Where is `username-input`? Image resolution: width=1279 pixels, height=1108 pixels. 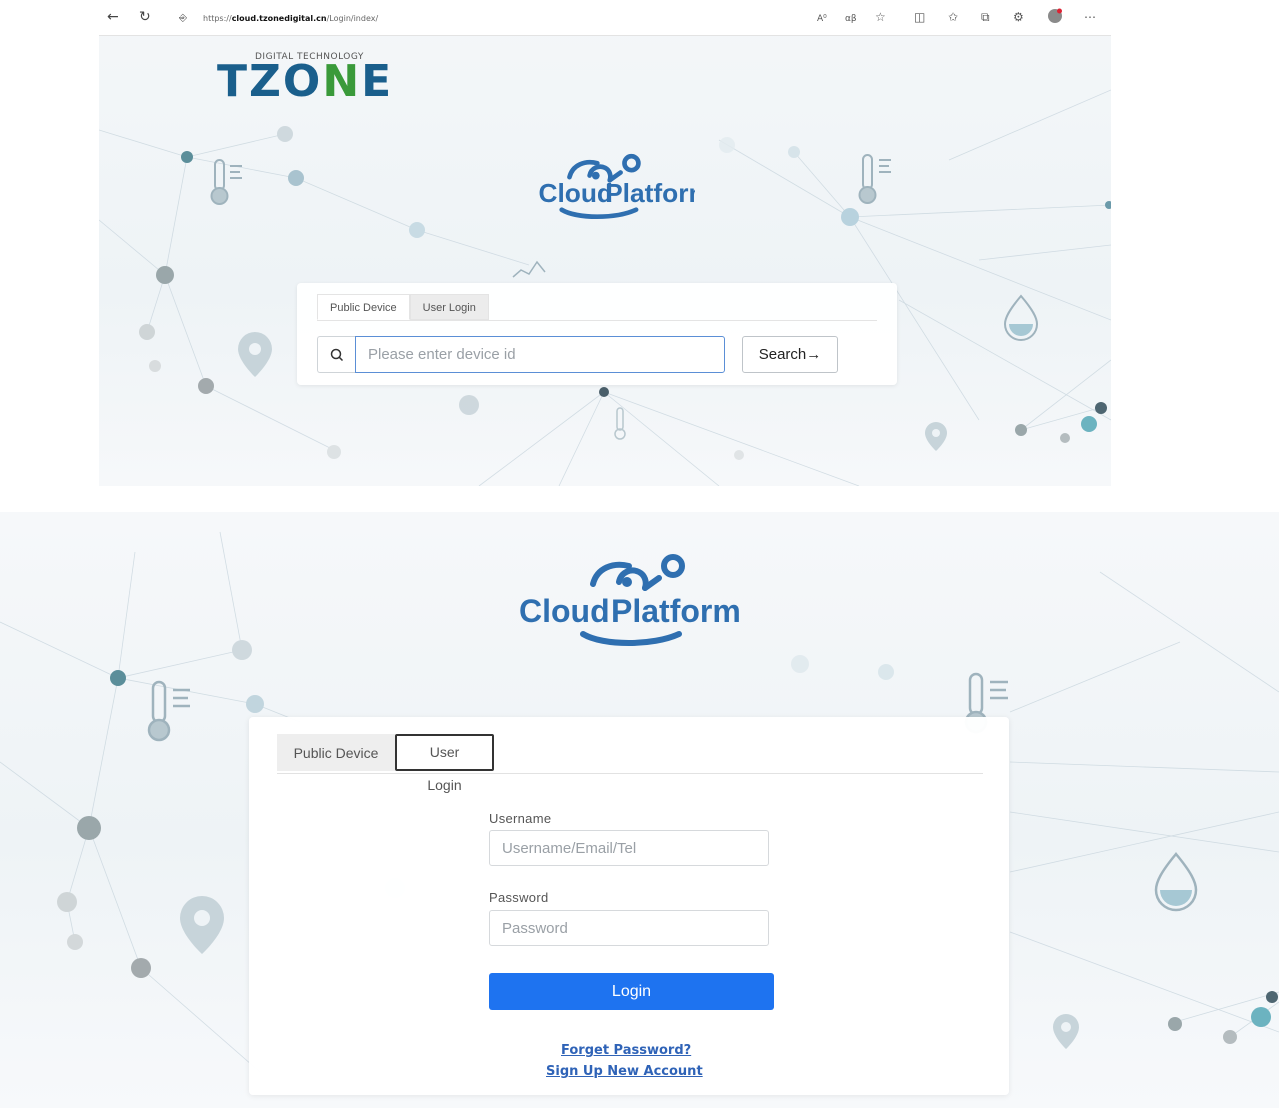
username-input is located at coordinates (629, 848).